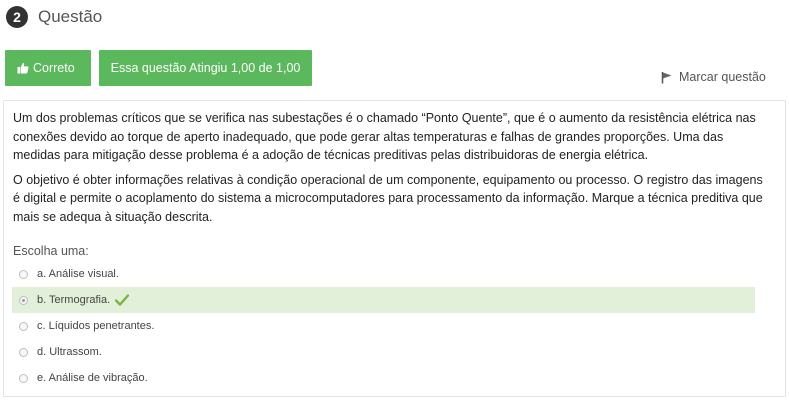  What do you see at coordinates (54, 68) in the screenshot?
I see `status-label: Correto` at bounding box center [54, 68].